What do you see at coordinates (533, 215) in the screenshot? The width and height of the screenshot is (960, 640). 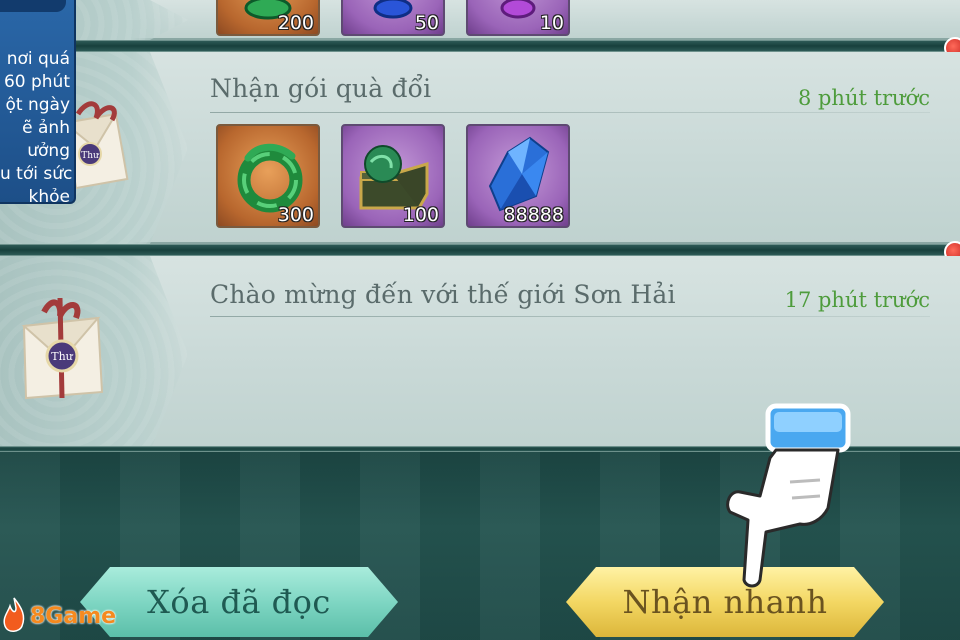 I see `item-count: 88888` at bounding box center [533, 215].